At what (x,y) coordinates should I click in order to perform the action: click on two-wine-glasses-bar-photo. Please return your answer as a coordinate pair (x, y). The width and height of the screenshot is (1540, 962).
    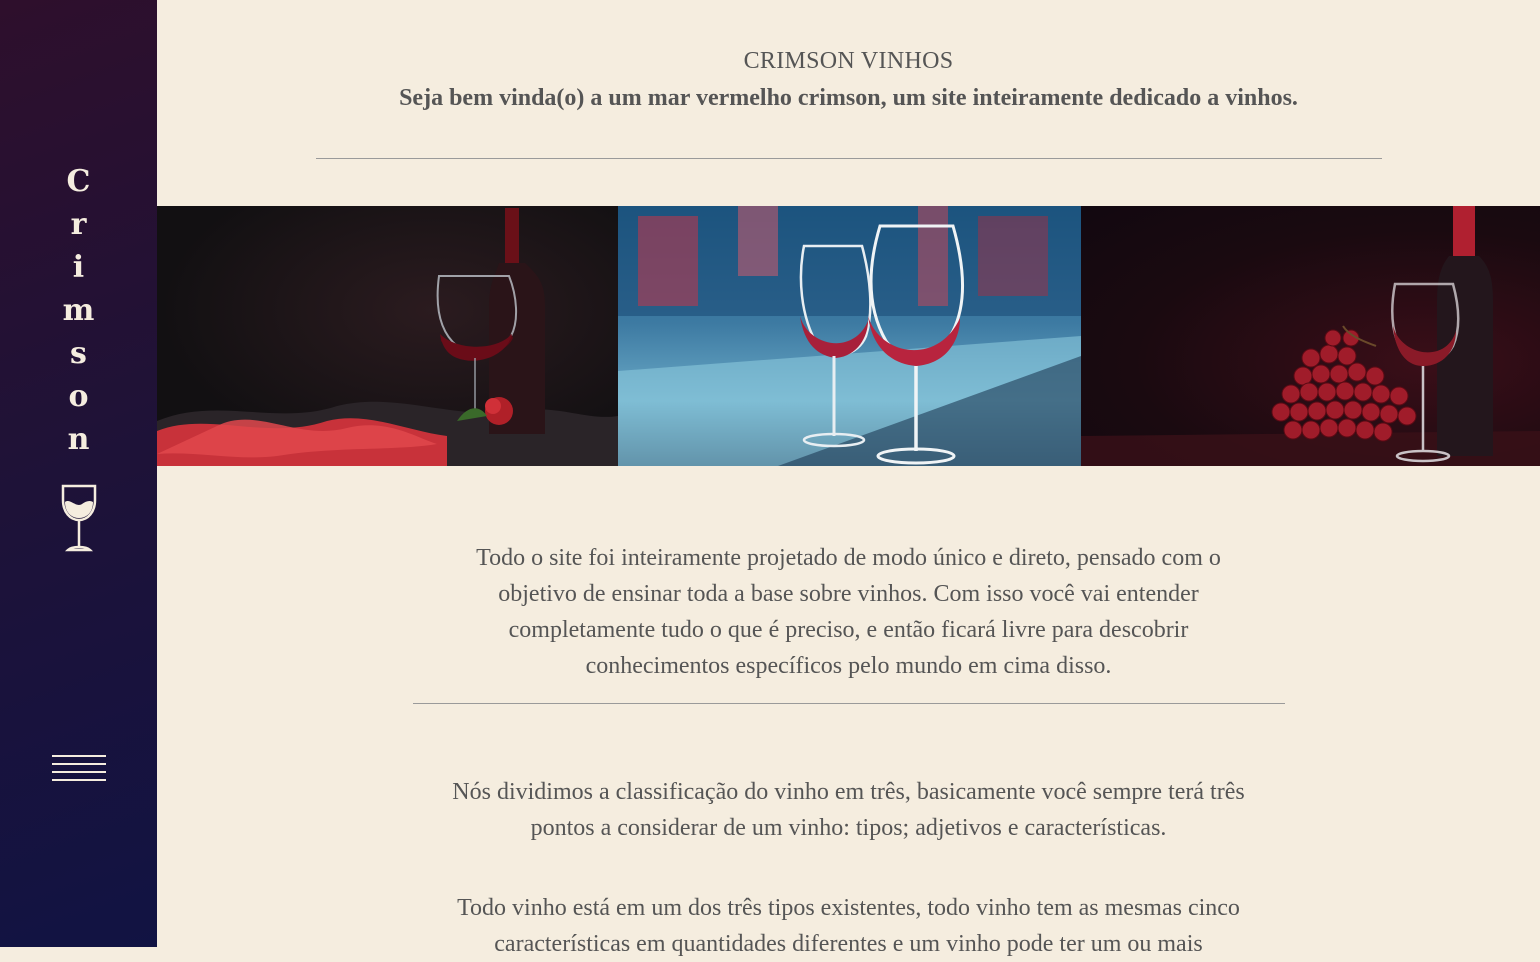
    Looking at the image, I should click on (849, 336).